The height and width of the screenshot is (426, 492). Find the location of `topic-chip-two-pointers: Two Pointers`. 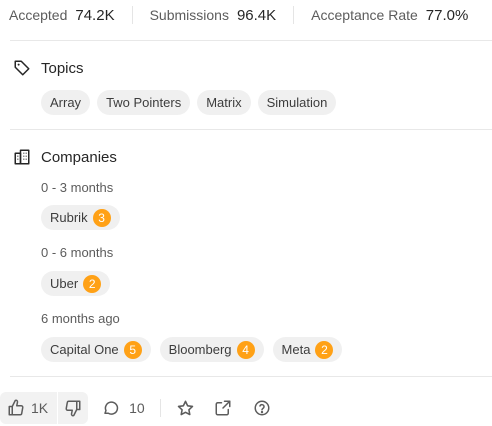

topic-chip-two-pointers: Two Pointers is located at coordinates (144, 102).